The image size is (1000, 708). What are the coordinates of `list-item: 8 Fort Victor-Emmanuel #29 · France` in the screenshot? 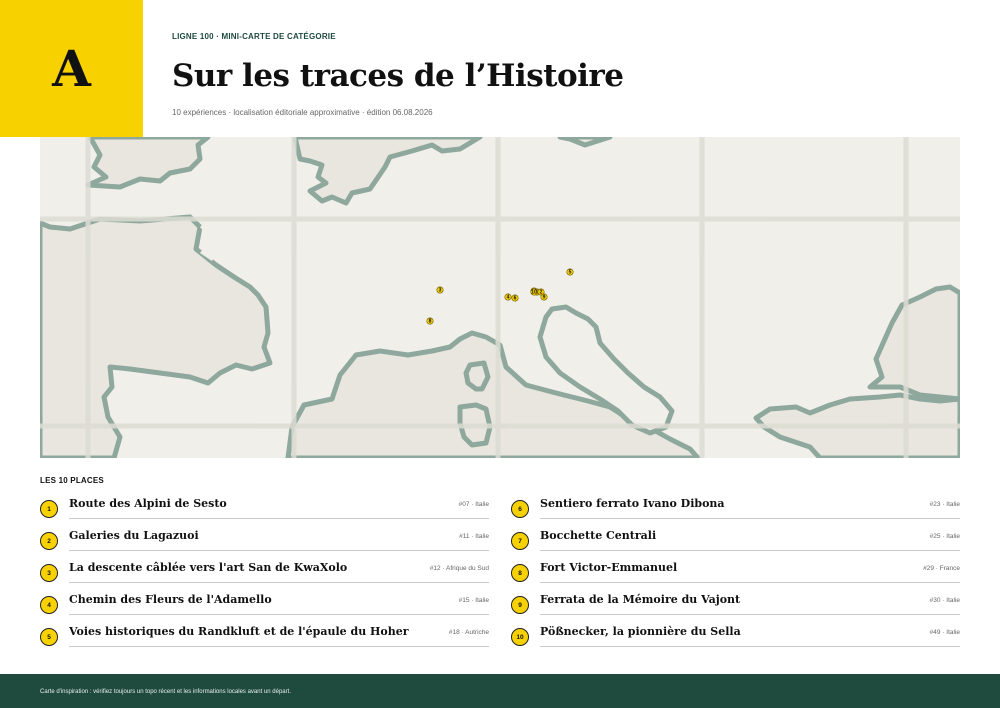 It's located at (735, 571).